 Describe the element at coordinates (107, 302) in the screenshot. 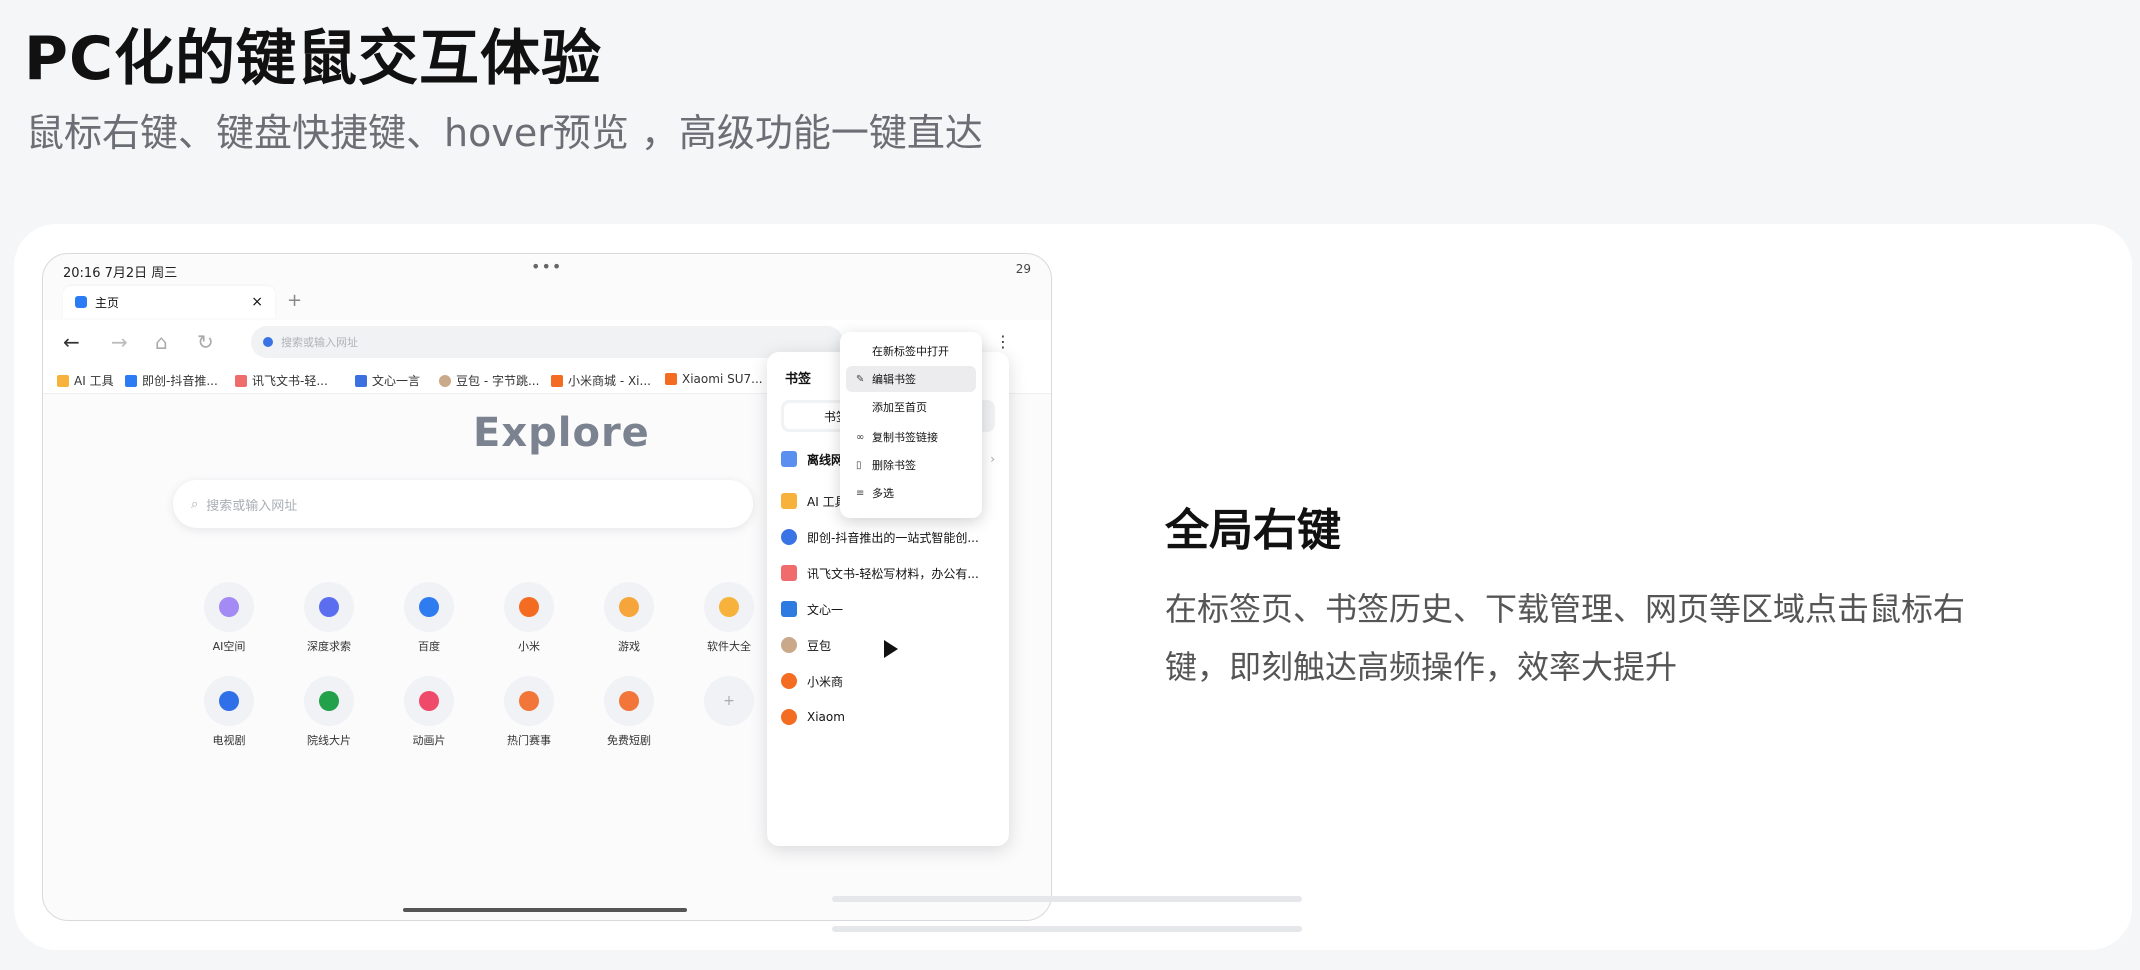

I see `tab-label: 主页` at that location.